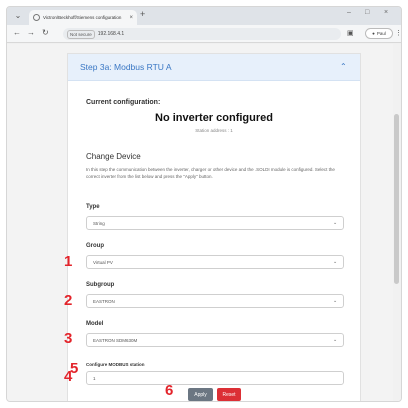 Image resolution: width=408 pixels, height=408 pixels. What do you see at coordinates (45, 32) in the screenshot?
I see `reload-icon: ↻` at bounding box center [45, 32].